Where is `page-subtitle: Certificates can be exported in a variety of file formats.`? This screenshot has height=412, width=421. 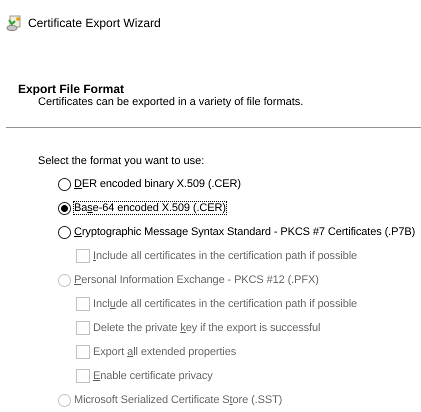 page-subtitle: Certificates can be exported in a variety of file formats. is located at coordinates (170, 102).